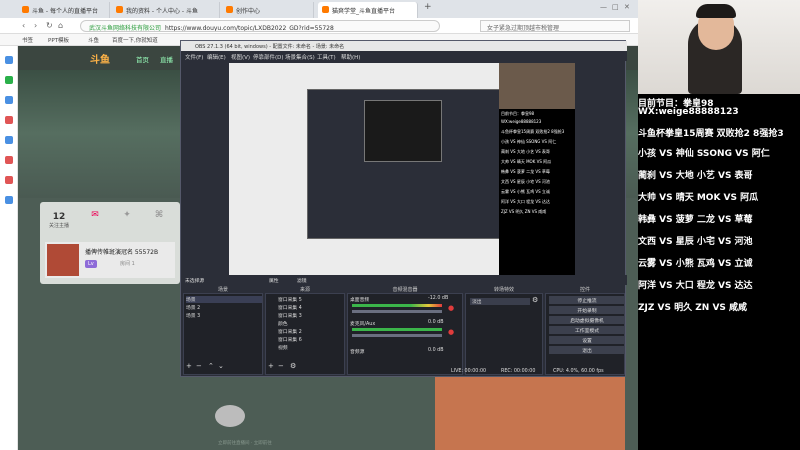 Image resolution: width=800 pixels, height=450 pixels. Describe the element at coordinates (627, 7) in the screenshot. I see `close-icon: ✕` at that location.